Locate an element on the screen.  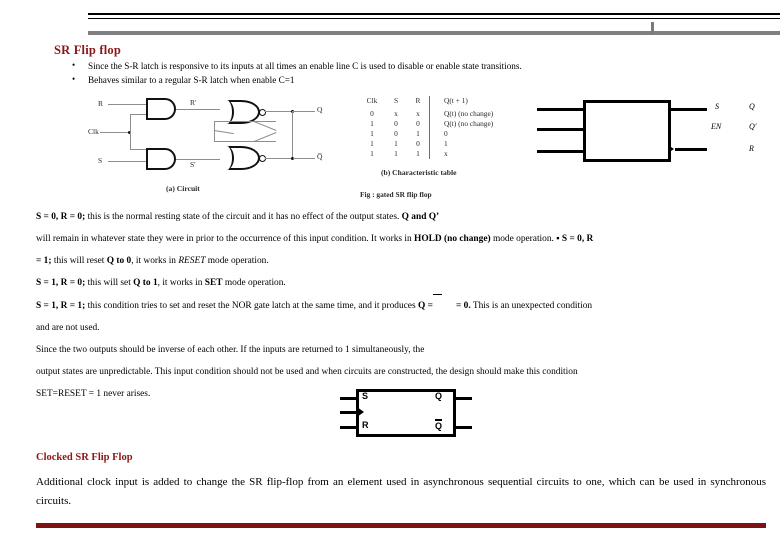
text-run: SET is located at coordinates (213, 283).